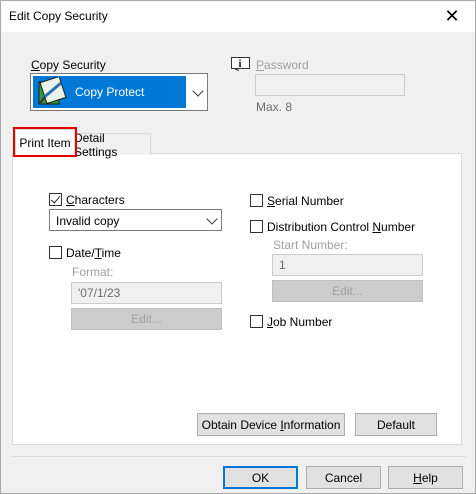 Image resolution: width=476 pixels, height=494 pixels. What do you see at coordinates (282, 65) in the screenshot?
I see `password-label: Password` at bounding box center [282, 65].